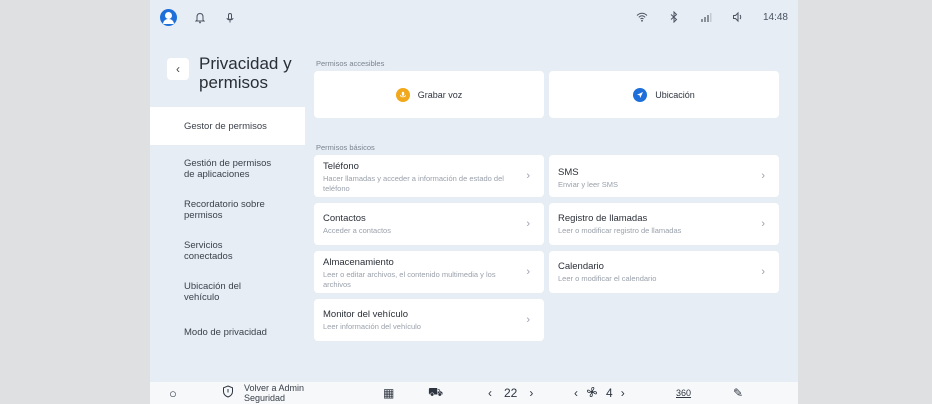 This screenshot has width=932, height=404. I want to click on permission-description: Leer información del vehículo, so click(372, 326).